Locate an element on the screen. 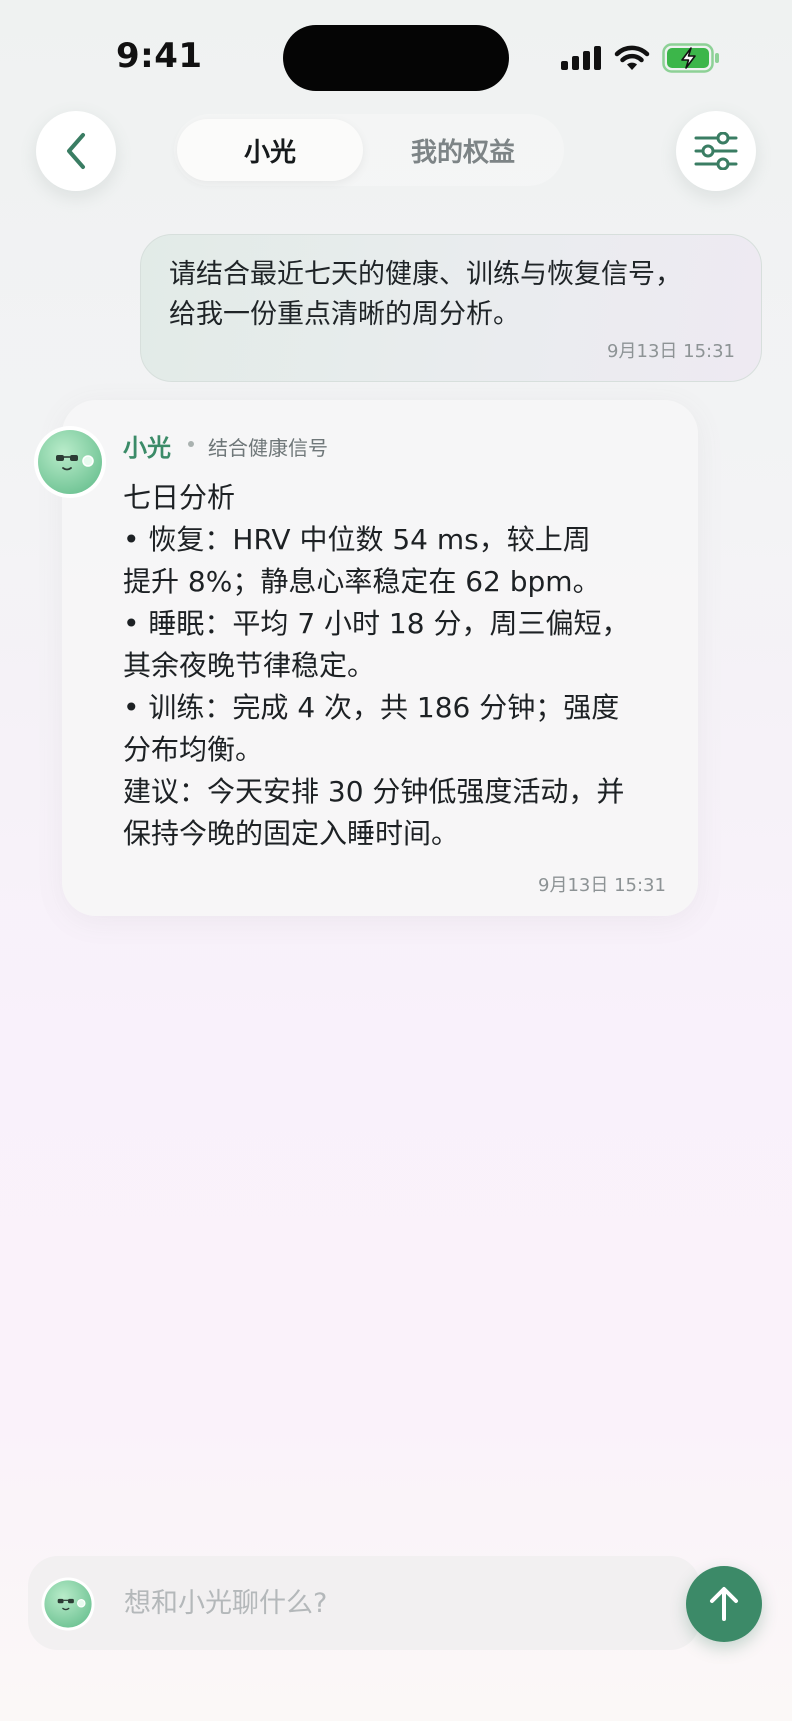  settings-button is located at coordinates (716, 151).